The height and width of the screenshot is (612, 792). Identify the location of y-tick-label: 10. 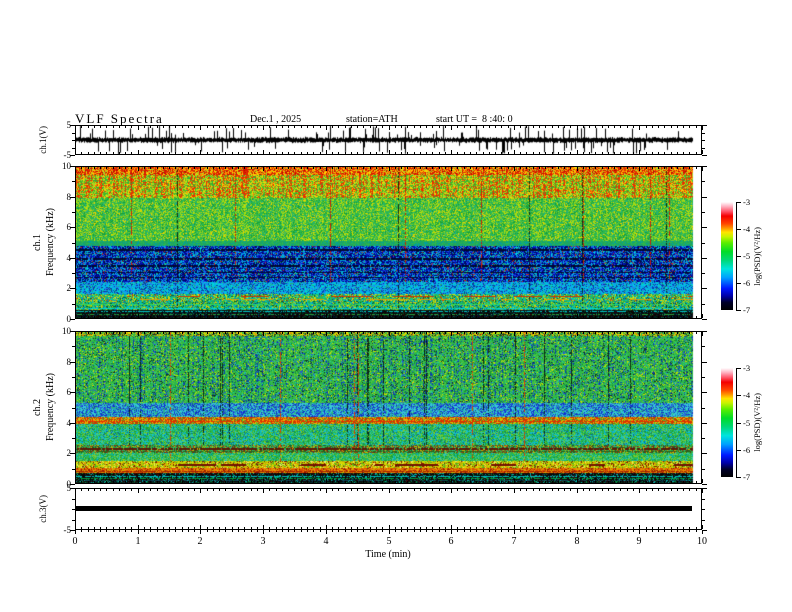
(66, 166).